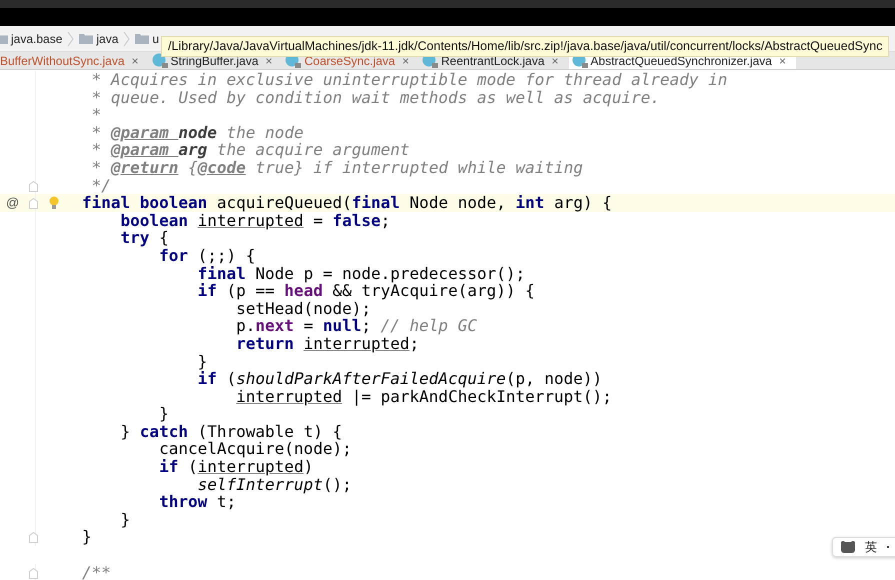  I want to click on code-comment: {, so click(193, 167).